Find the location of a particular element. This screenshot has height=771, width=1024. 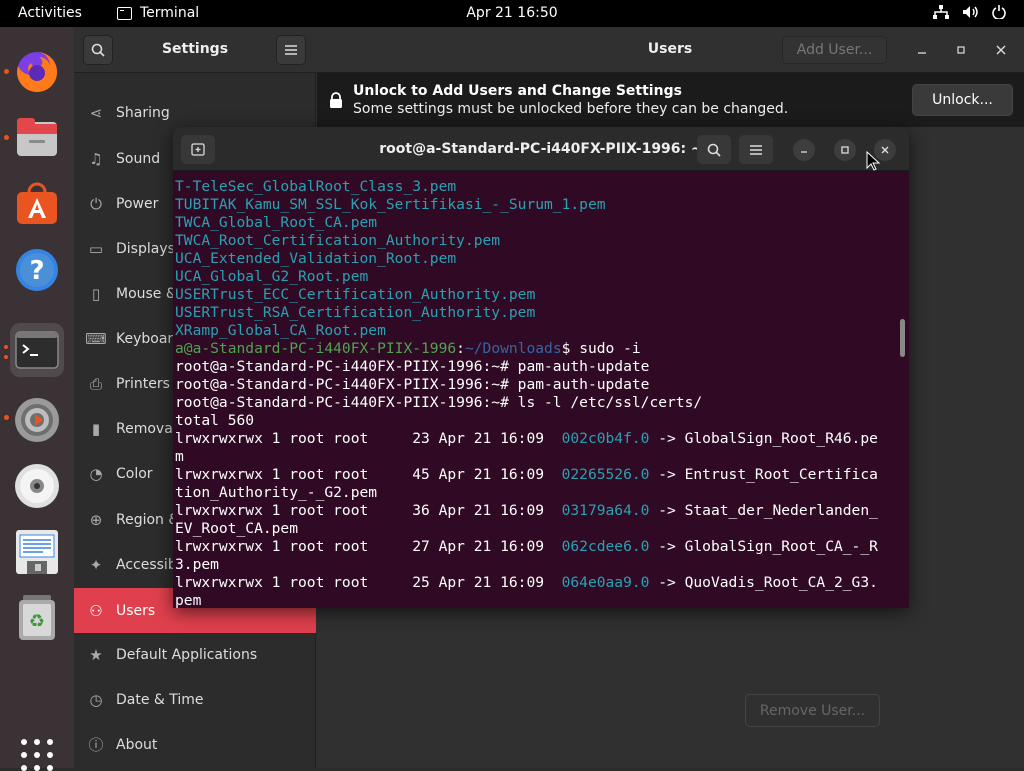

keyboard-icon: ⌨ is located at coordinates (96, 338).